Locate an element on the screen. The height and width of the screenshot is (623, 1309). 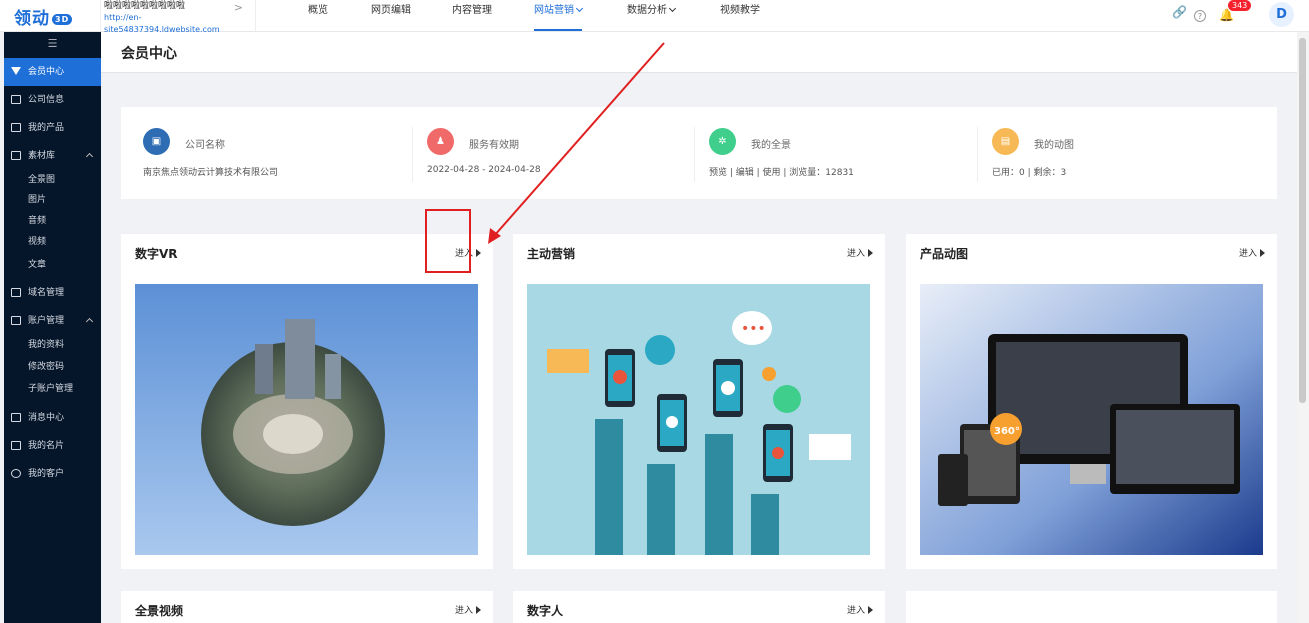
annotation-arrow is located at coordinates (576, 143).